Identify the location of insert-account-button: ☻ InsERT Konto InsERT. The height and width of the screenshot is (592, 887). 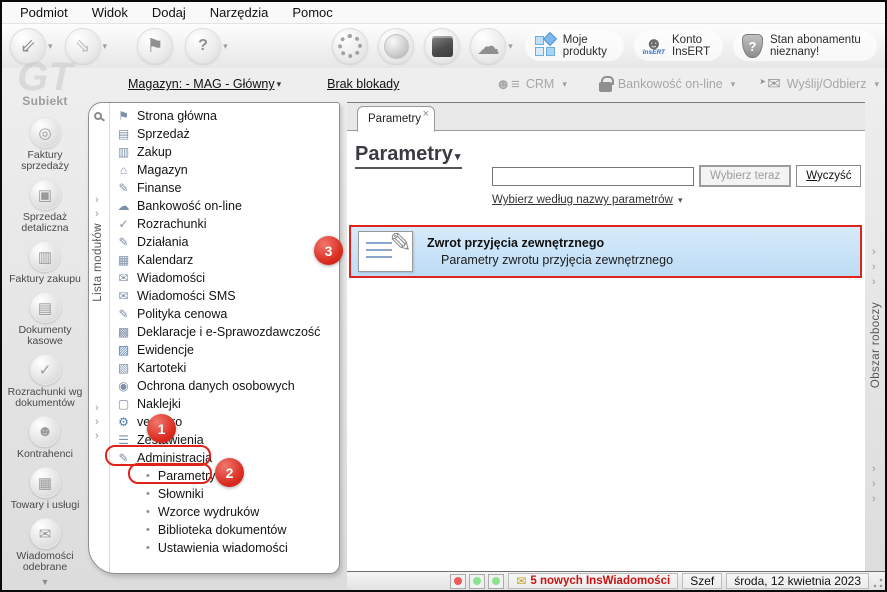
(678, 46).